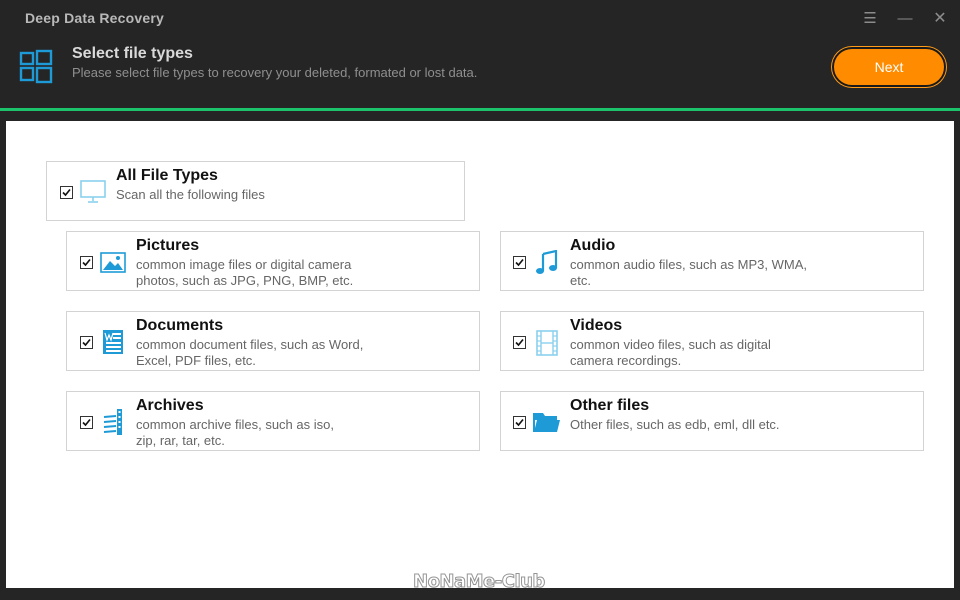  I want to click on audio-title: Audio, so click(593, 245).